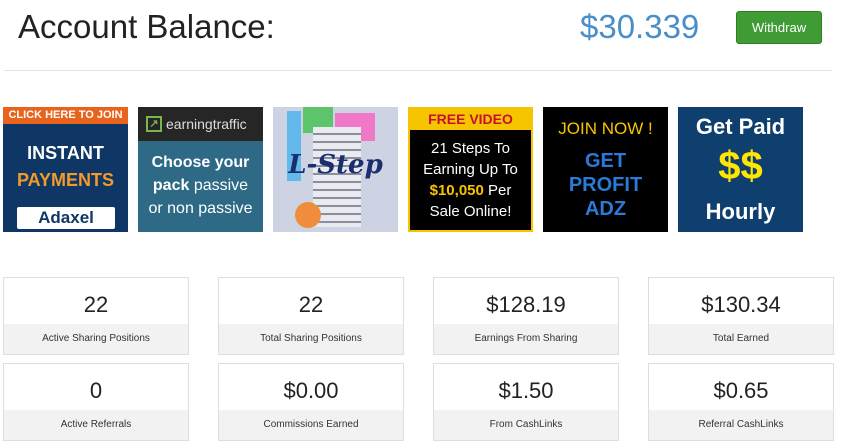 Image resolution: width=844 pixels, height=448 pixels. Describe the element at coordinates (96, 390) in the screenshot. I see `stat-value: 0` at that location.